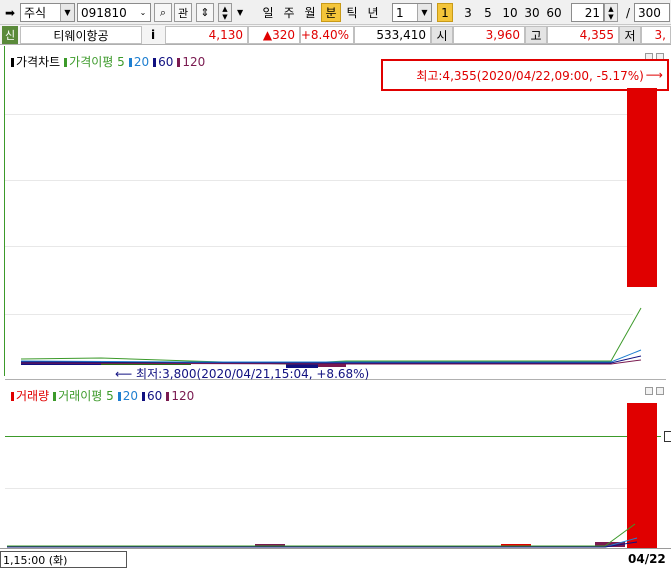  What do you see at coordinates (206, 35) in the screenshot?
I see `current-price: 4,130` at bounding box center [206, 35].